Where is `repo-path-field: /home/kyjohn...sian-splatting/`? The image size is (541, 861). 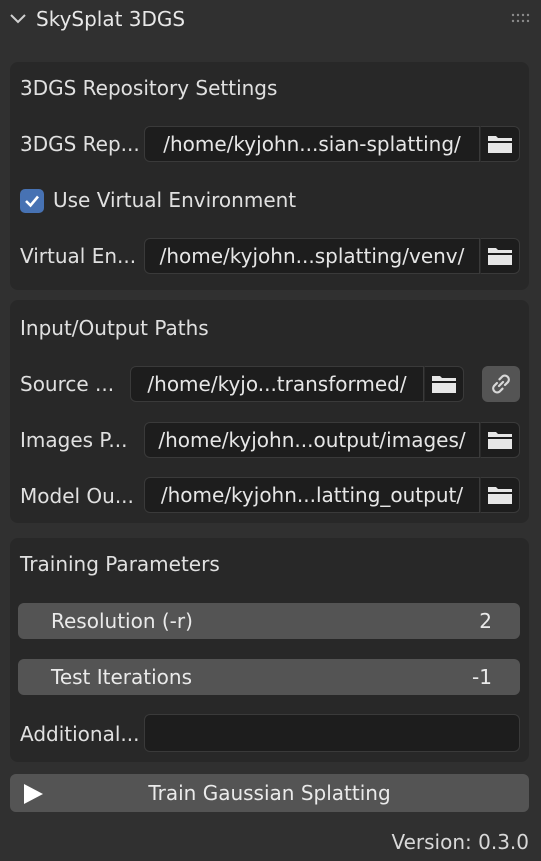 repo-path-field: /home/kyjohn...sian-splatting/ is located at coordinates (312, 144).